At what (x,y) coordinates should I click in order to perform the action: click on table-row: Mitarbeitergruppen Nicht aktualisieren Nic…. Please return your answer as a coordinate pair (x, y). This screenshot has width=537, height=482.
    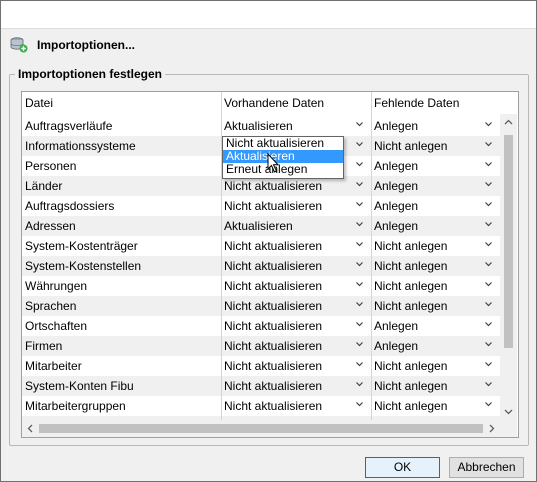
    Looking at the image, I should click on (261, 406).